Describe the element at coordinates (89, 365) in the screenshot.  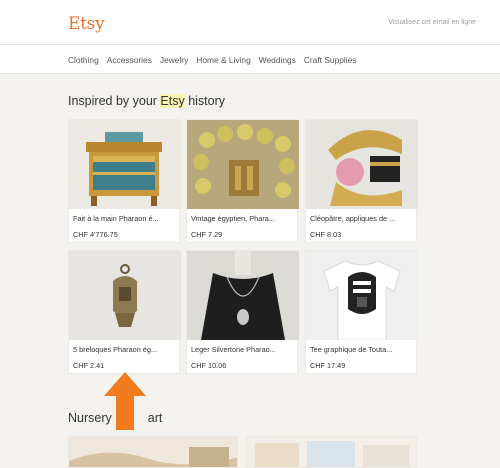
I see `product-price: CHF 2.41` at that location.